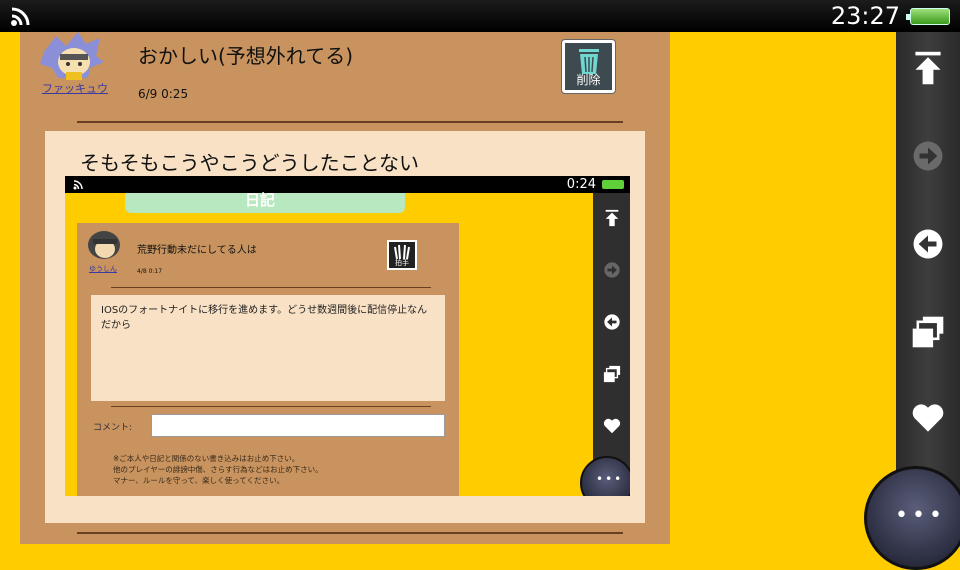  Describe the element at coordinates (402, 255) in the screenshot. I see `clap-button: 拍手` at that location.